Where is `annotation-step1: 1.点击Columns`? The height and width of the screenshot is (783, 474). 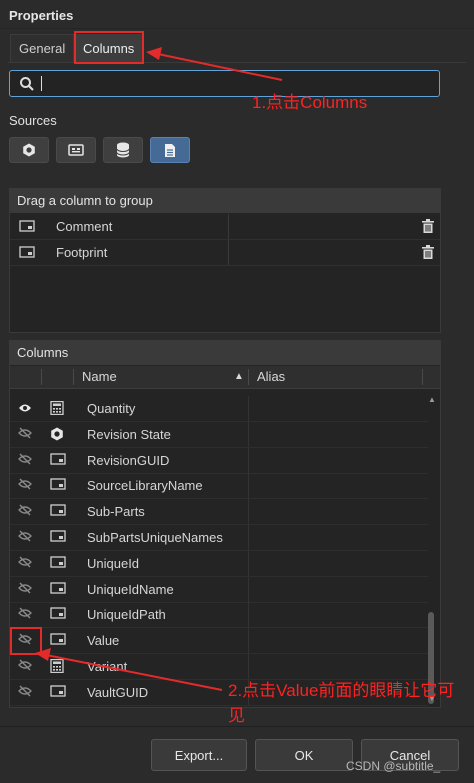 annotation-step1: 1.点击Columns is located at coordinates (310, 102).